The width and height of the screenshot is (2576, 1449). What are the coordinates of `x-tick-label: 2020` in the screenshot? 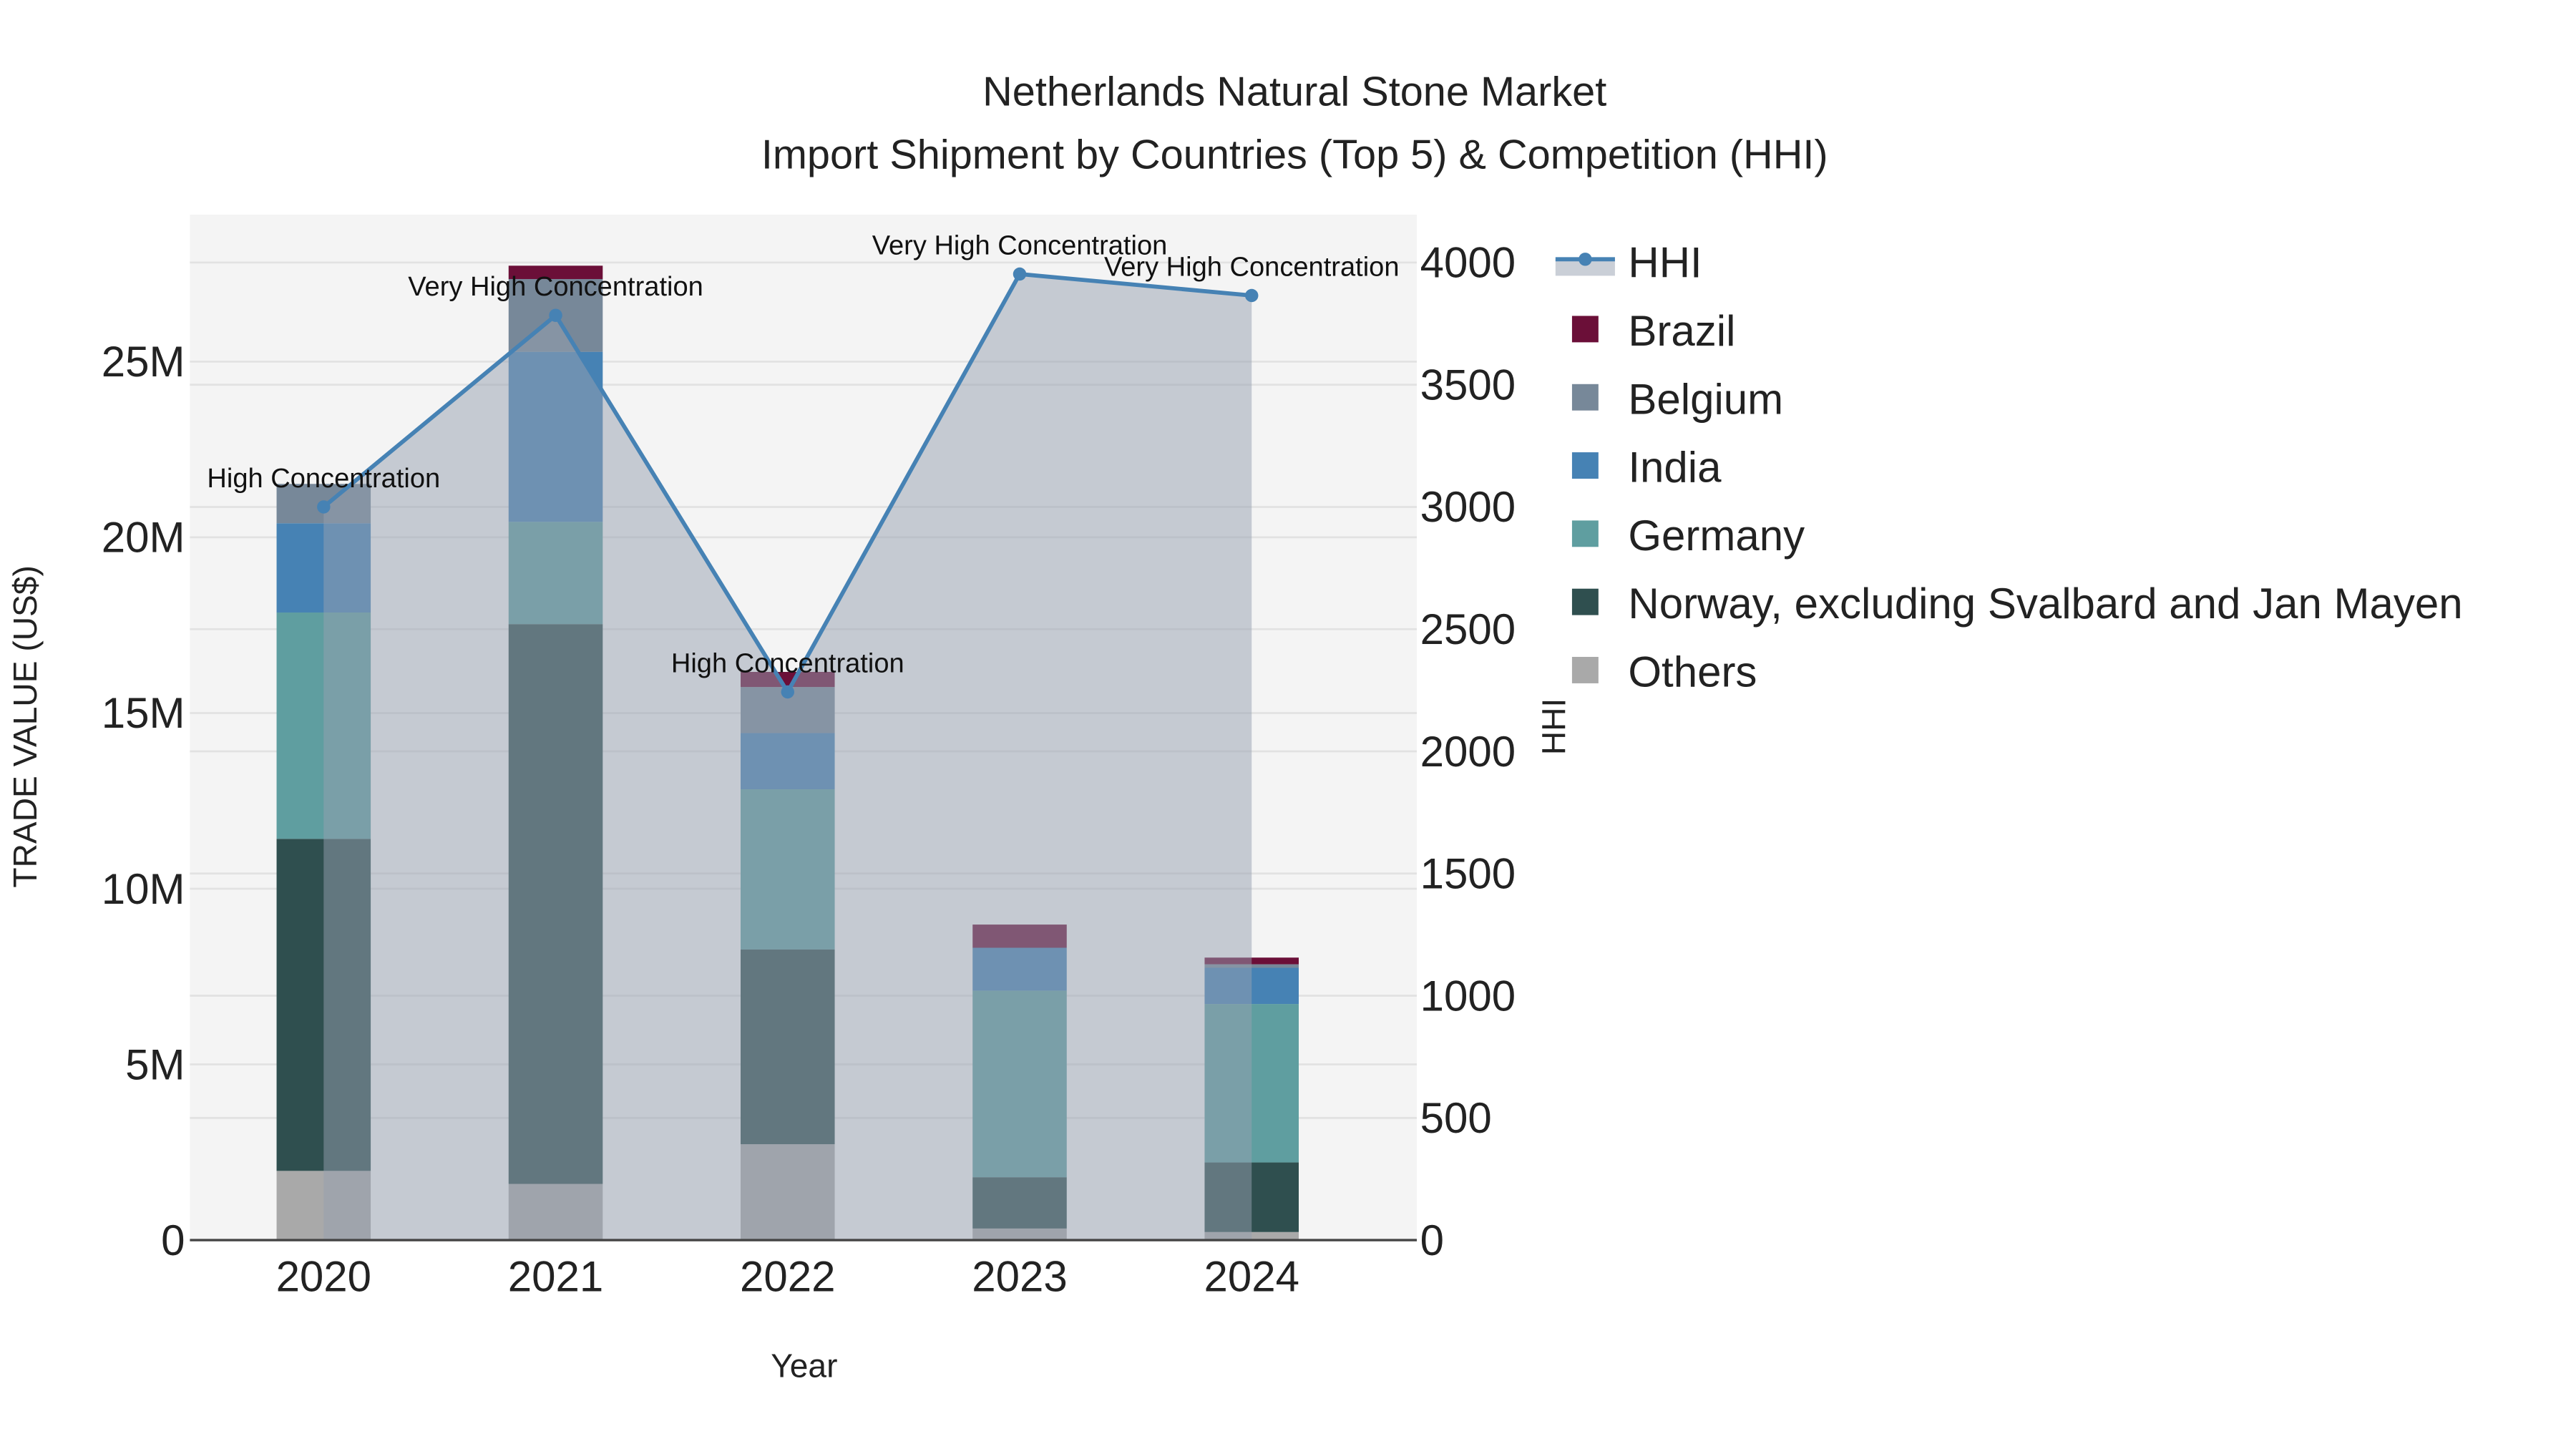 It's located at (323, 1277).